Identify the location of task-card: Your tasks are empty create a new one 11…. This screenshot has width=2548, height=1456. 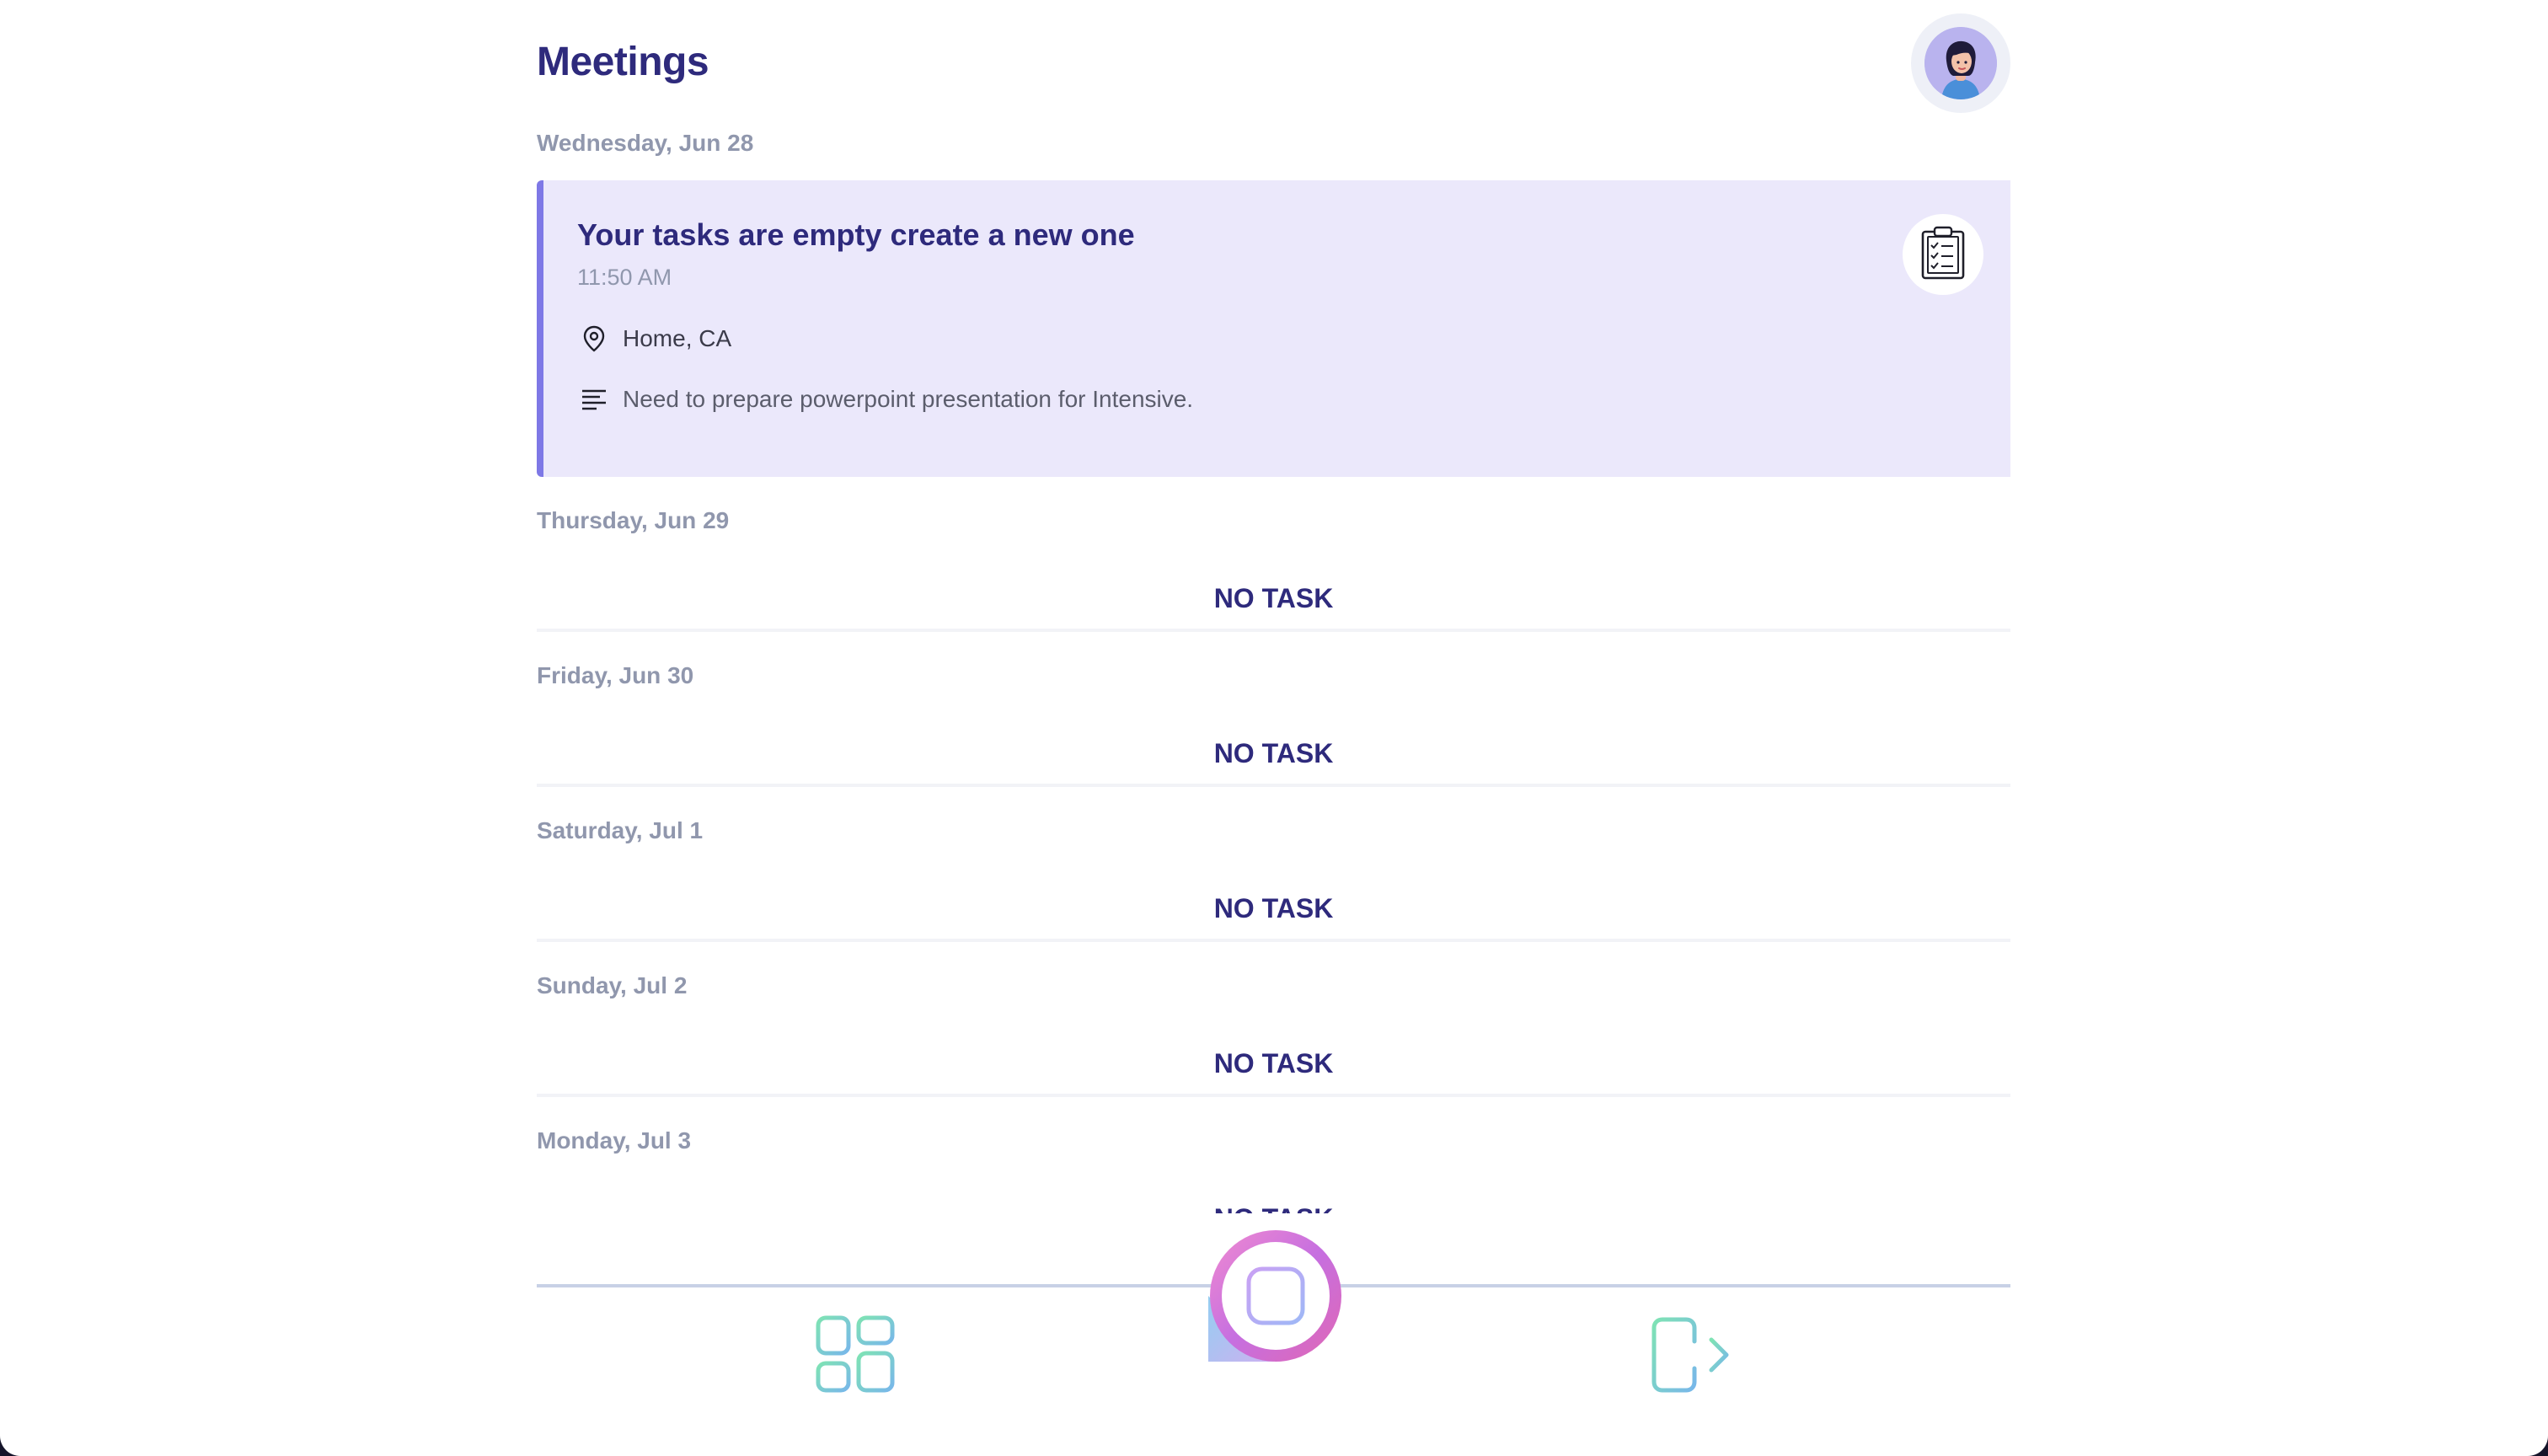
(1273, 328).